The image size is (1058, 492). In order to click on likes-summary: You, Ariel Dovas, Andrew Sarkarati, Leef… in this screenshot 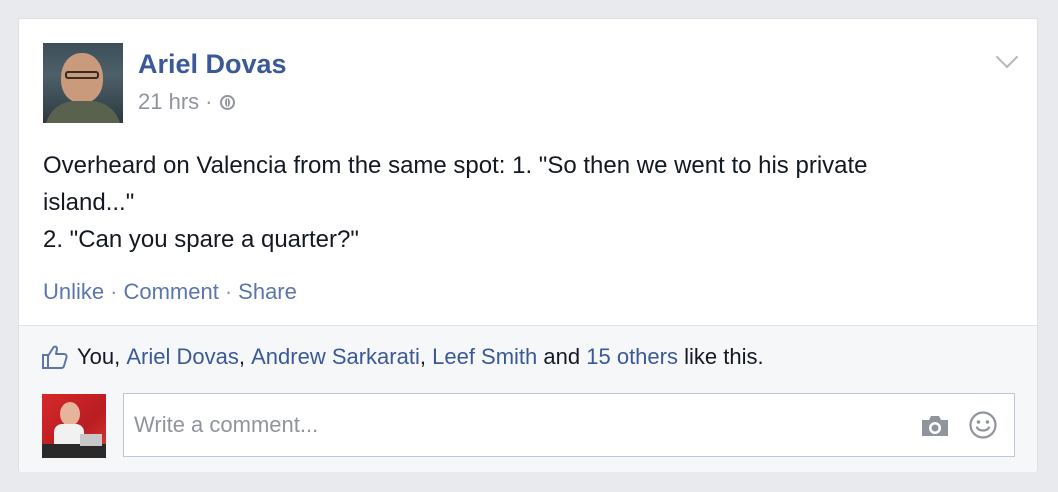, I will do `click(402, 357)`.